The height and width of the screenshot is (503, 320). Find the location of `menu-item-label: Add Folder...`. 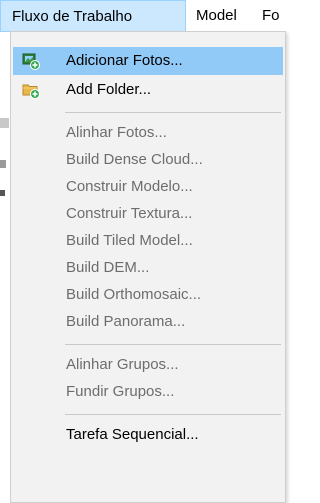

menu-item-label: Add Folder... is located at coordinates (109, 89).